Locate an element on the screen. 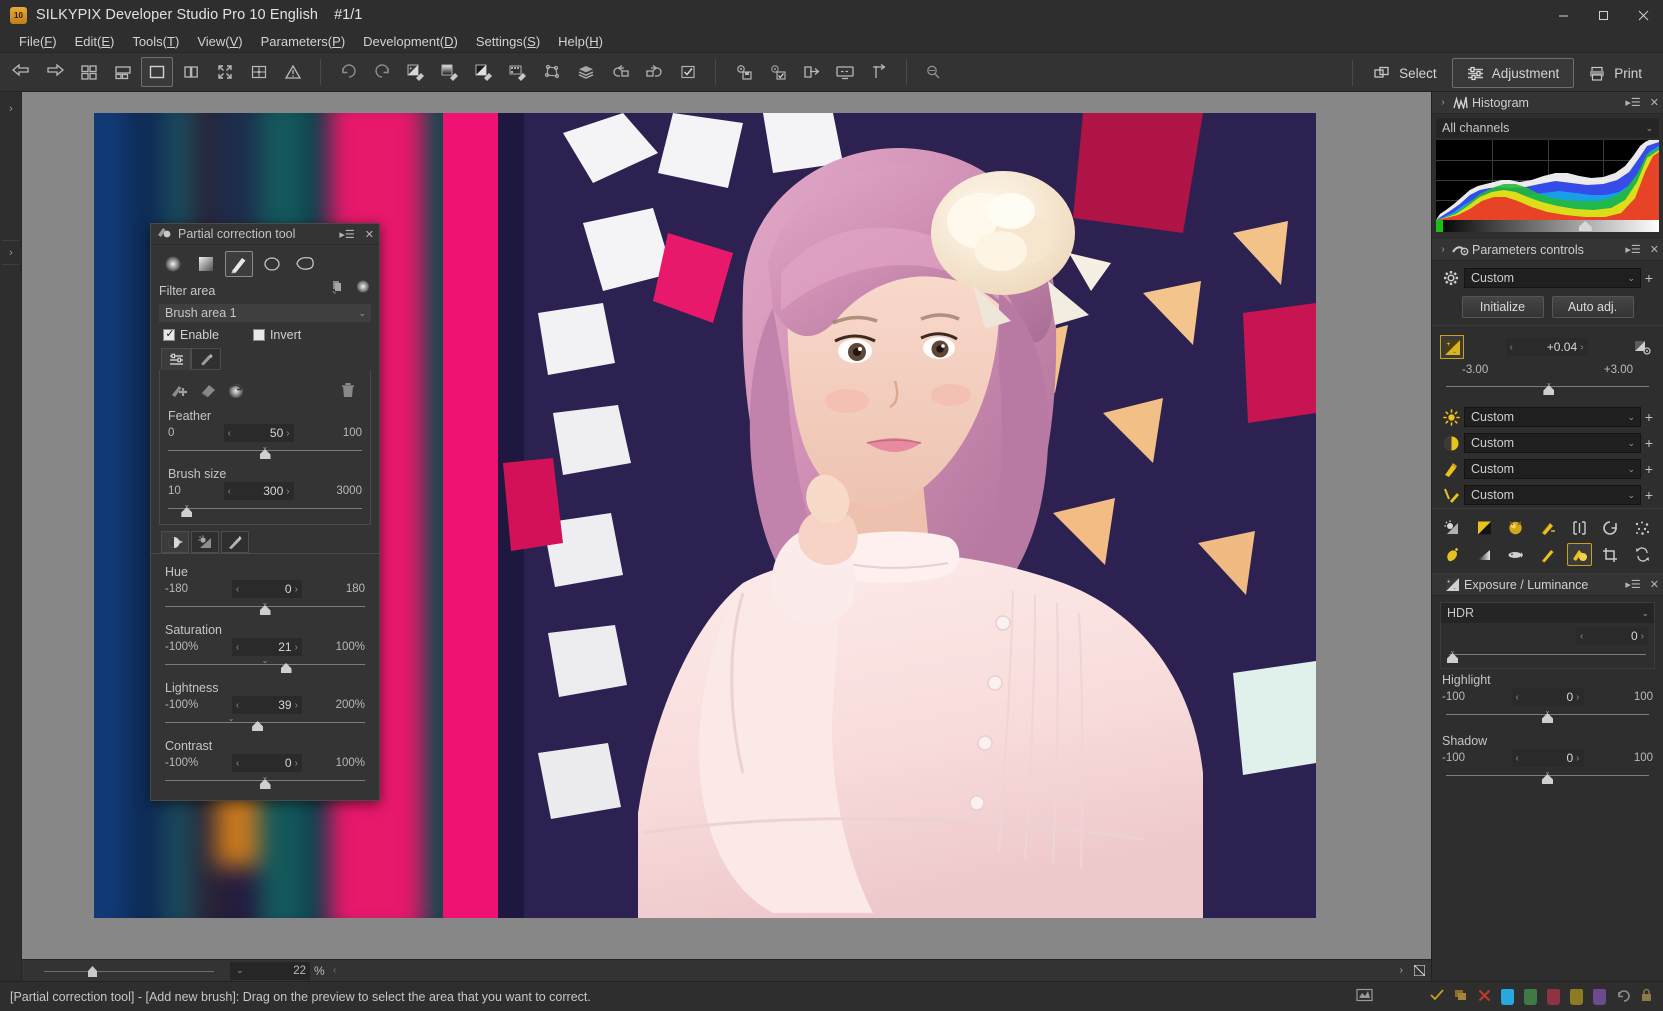 This screenshot has height=1011, width=1663. histogram-menu-icon: ▸☰ is located at coordinates (1632, 102).